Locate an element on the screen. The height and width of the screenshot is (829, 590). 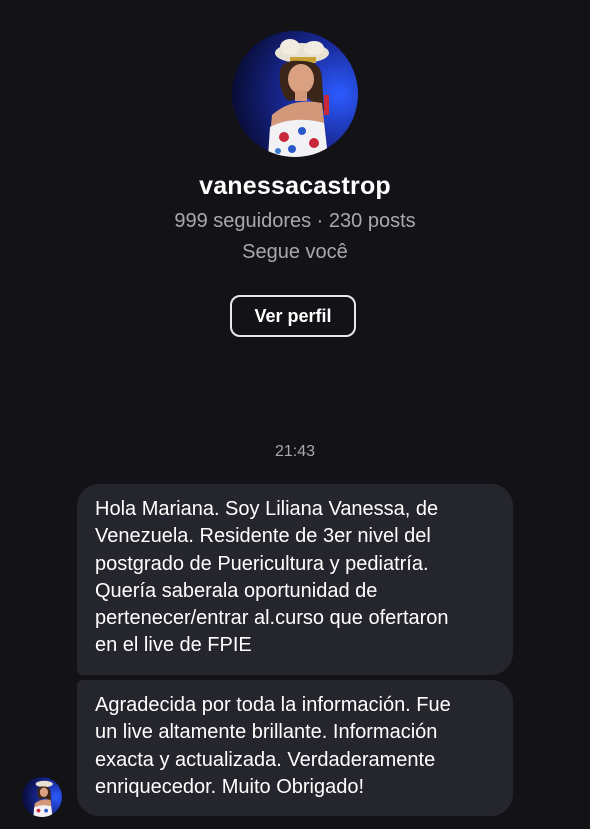
message-timestamp: 21:43 is located at coordinates (295, 451).